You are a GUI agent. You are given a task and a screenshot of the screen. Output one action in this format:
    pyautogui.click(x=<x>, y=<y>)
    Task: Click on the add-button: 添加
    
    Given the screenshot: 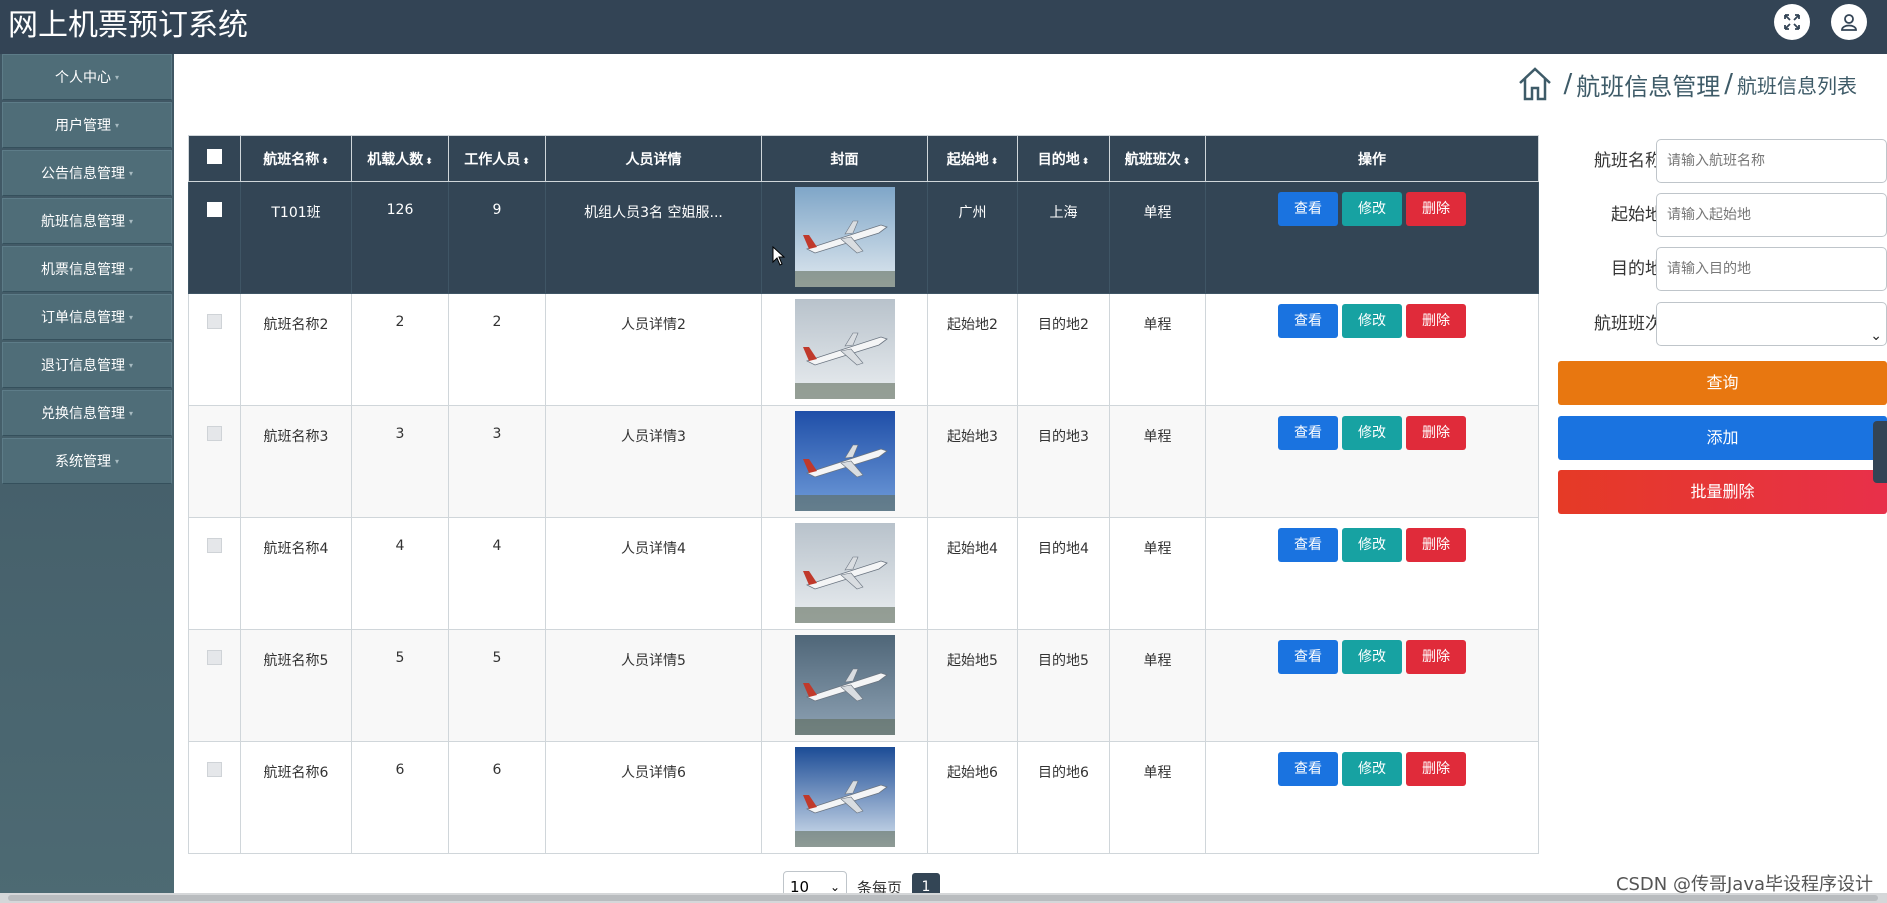 What is the action you would take?
    pyautogui.click(x=1722, y=438)
    